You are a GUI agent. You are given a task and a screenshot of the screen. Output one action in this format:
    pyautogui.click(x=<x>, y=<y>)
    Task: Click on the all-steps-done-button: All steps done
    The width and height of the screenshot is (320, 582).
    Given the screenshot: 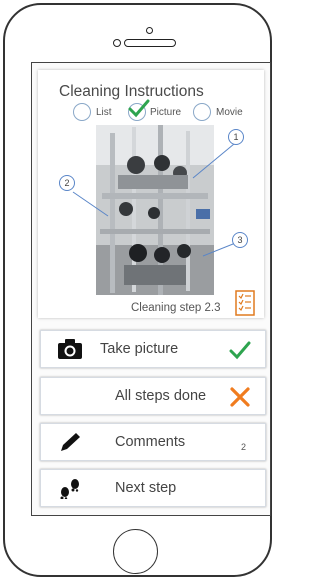 What is the action you would take?
    pyautogui.click(x=153, y=396)
    